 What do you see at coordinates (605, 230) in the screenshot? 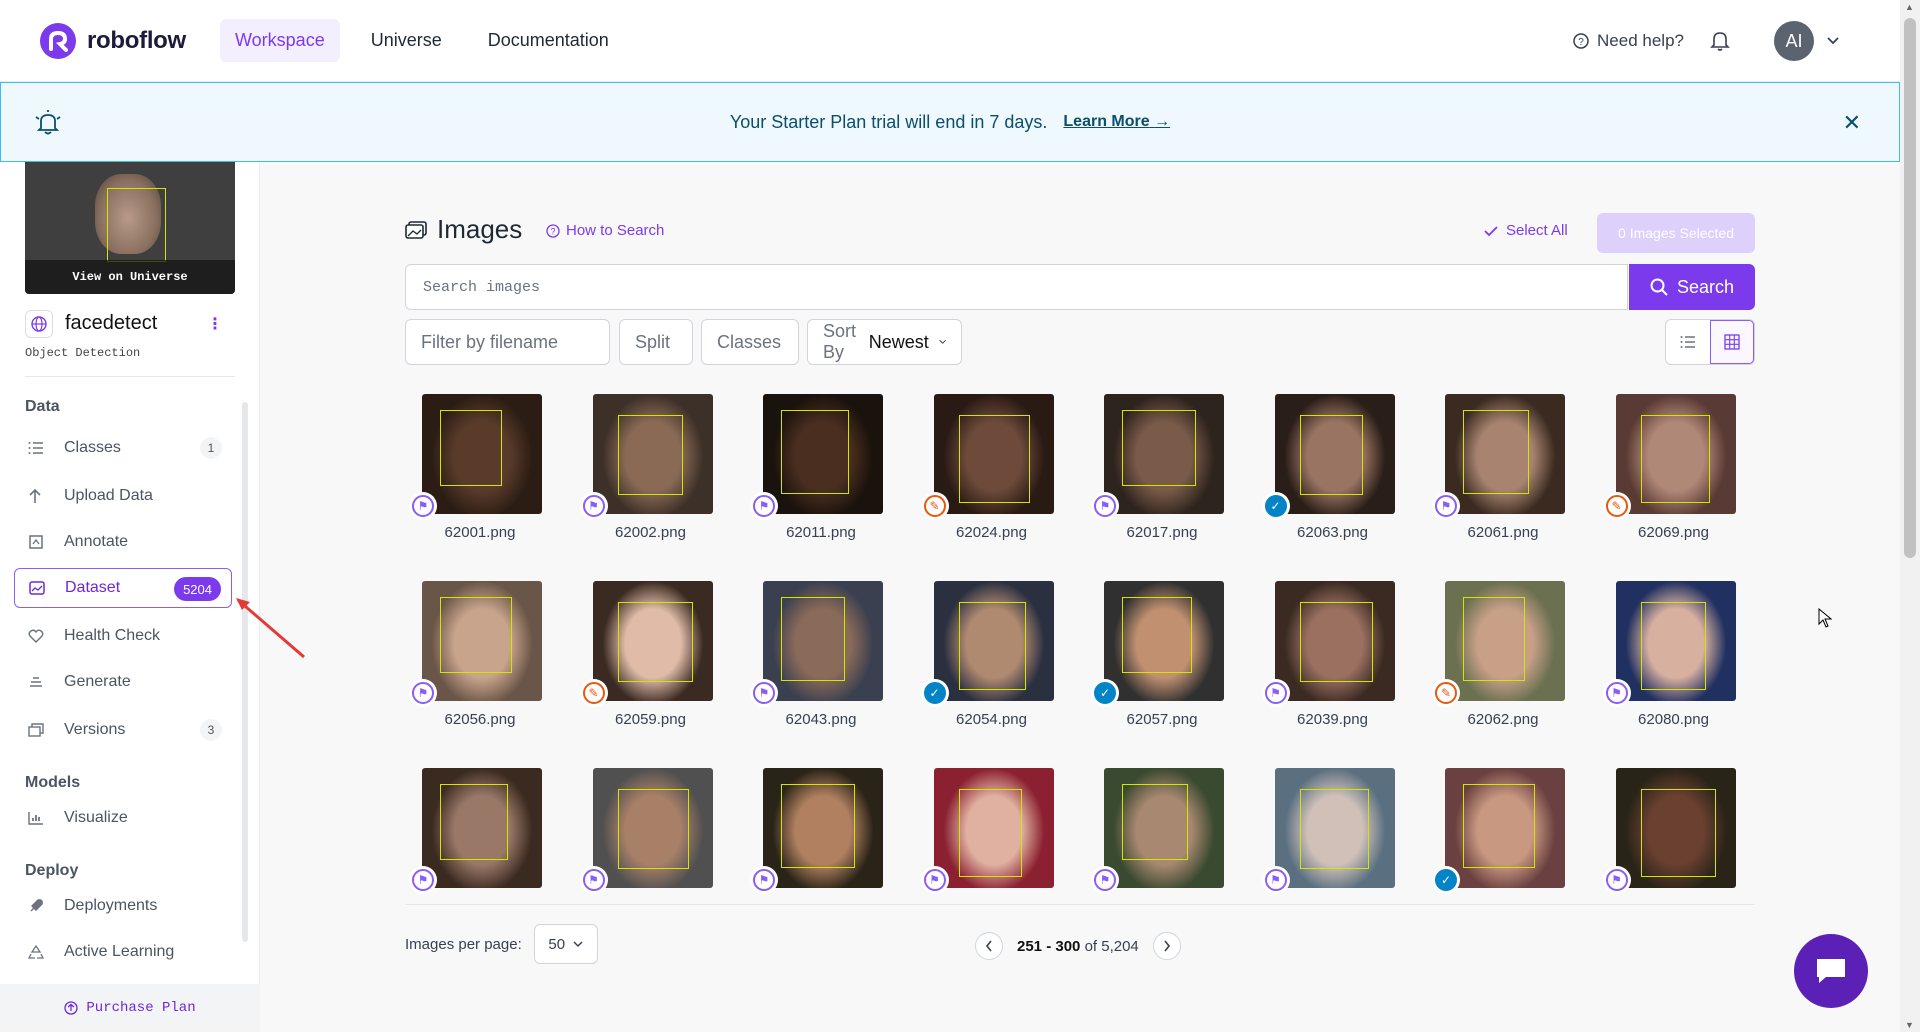
I see `how-to-search-link: ? How to Search` at bounding box center [605, 230].